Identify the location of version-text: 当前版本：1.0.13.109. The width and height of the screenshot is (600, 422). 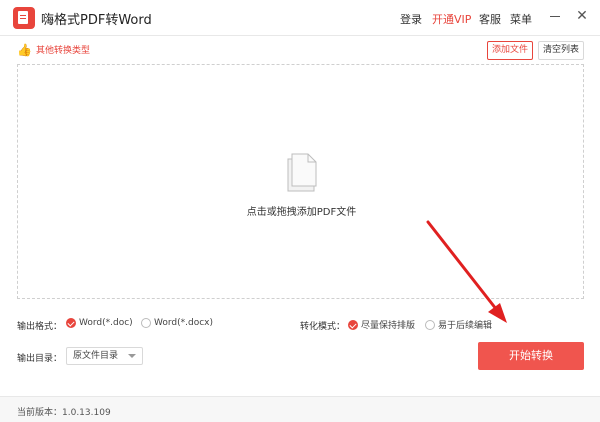
(64, 413).